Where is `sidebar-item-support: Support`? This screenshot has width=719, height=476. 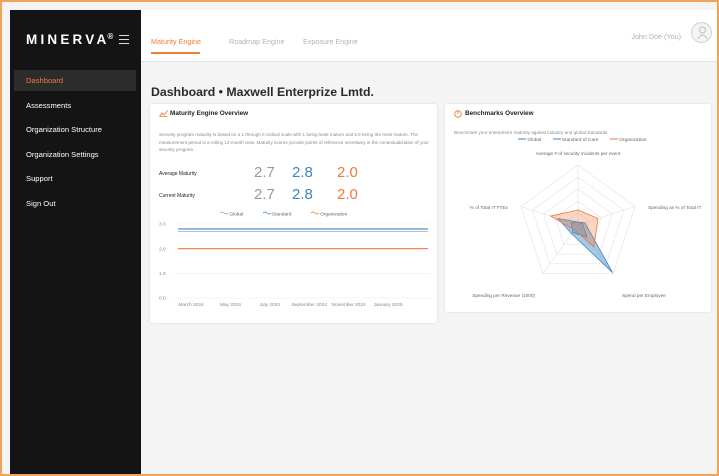
sidebar-item-support: Support is located at coordinates (75, 178).